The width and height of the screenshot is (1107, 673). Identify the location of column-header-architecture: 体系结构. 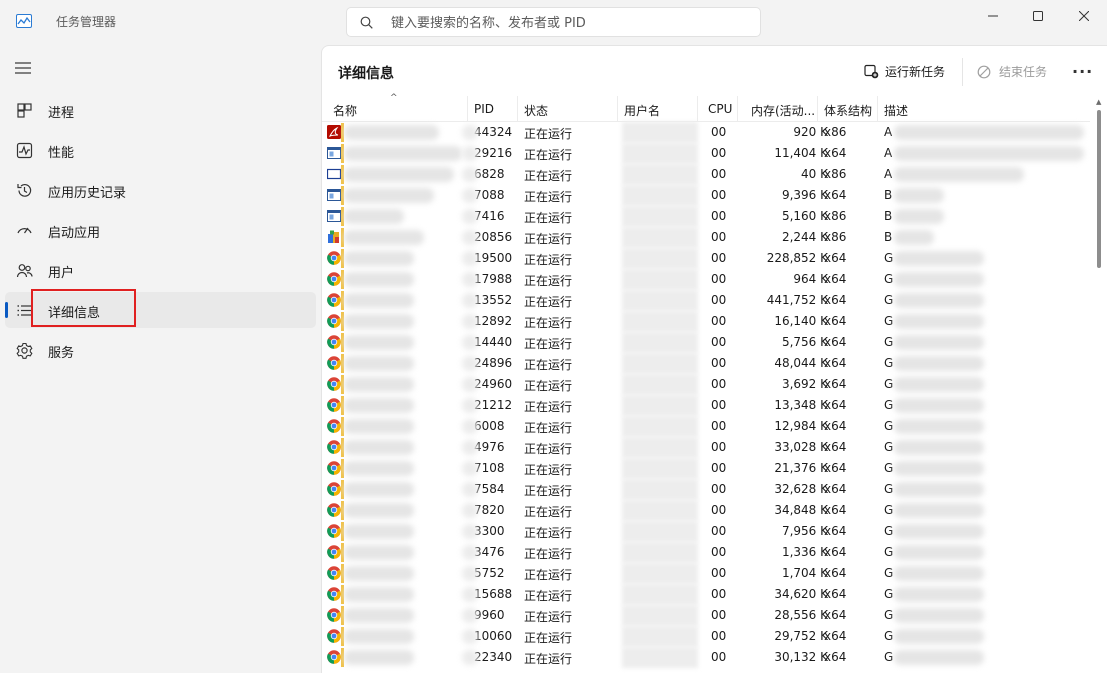
(848, 110).